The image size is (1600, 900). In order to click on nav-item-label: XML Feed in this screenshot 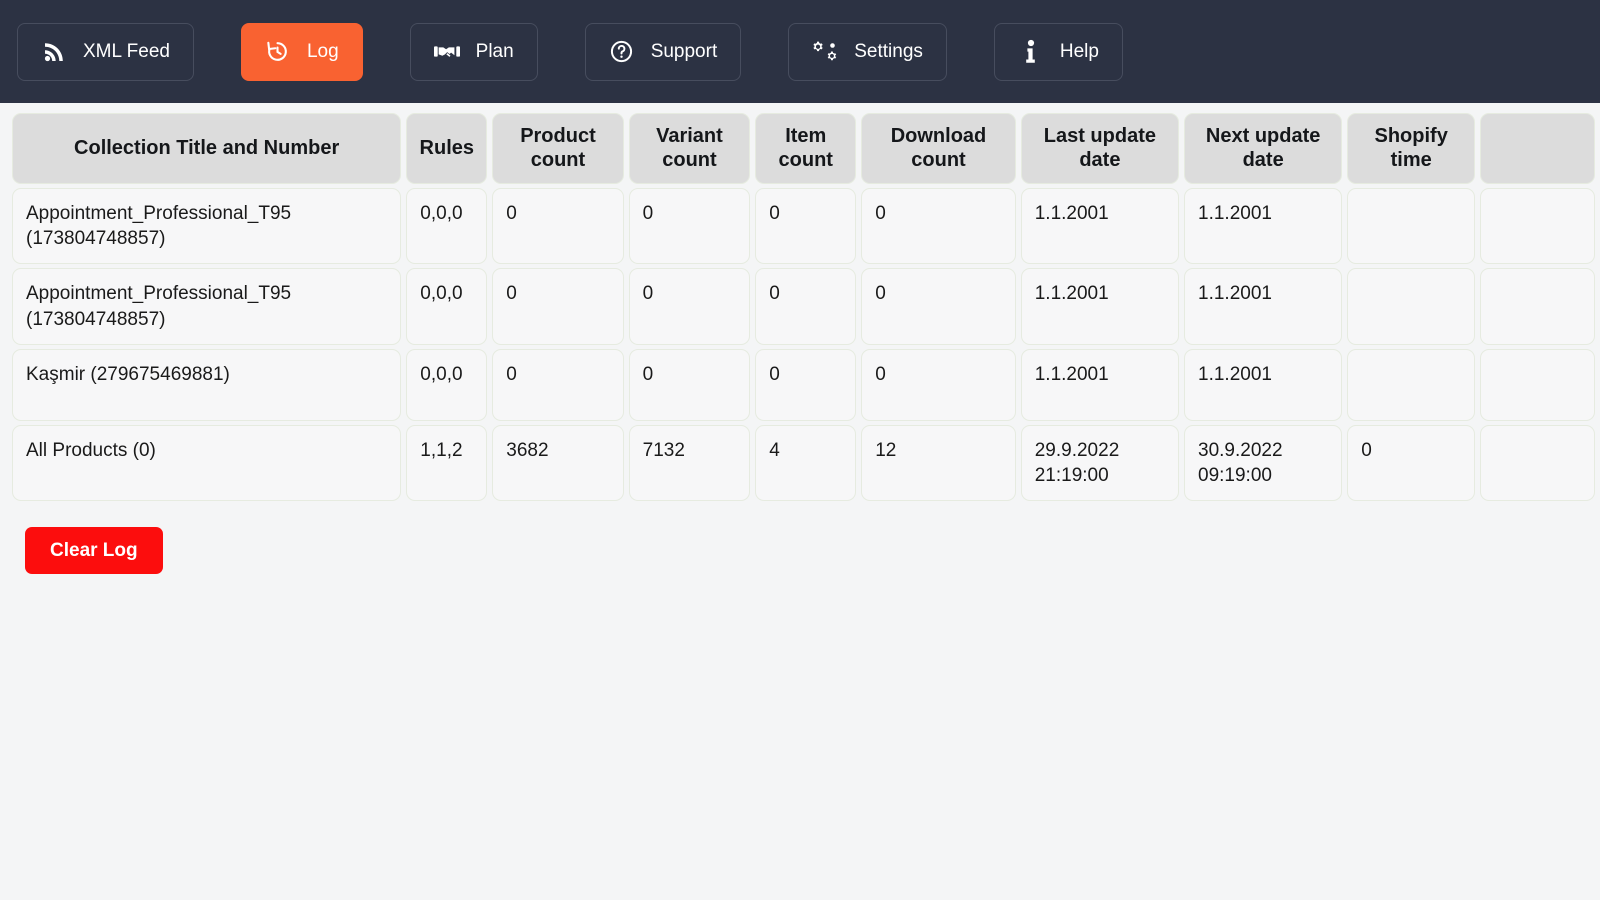, I will do `click(126, 51)`.